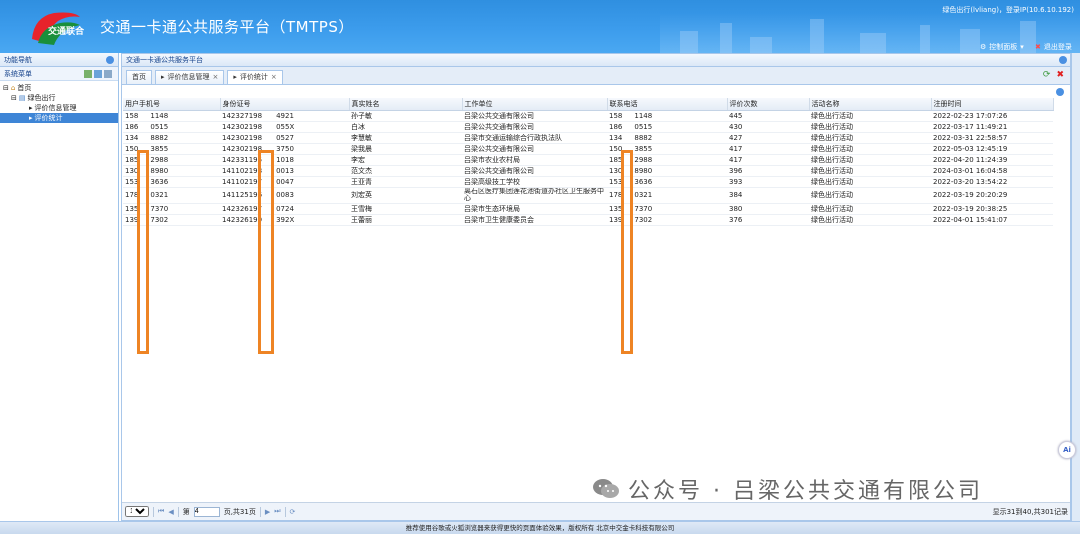  I want to click on expand-all-icon, so click(88, 74).